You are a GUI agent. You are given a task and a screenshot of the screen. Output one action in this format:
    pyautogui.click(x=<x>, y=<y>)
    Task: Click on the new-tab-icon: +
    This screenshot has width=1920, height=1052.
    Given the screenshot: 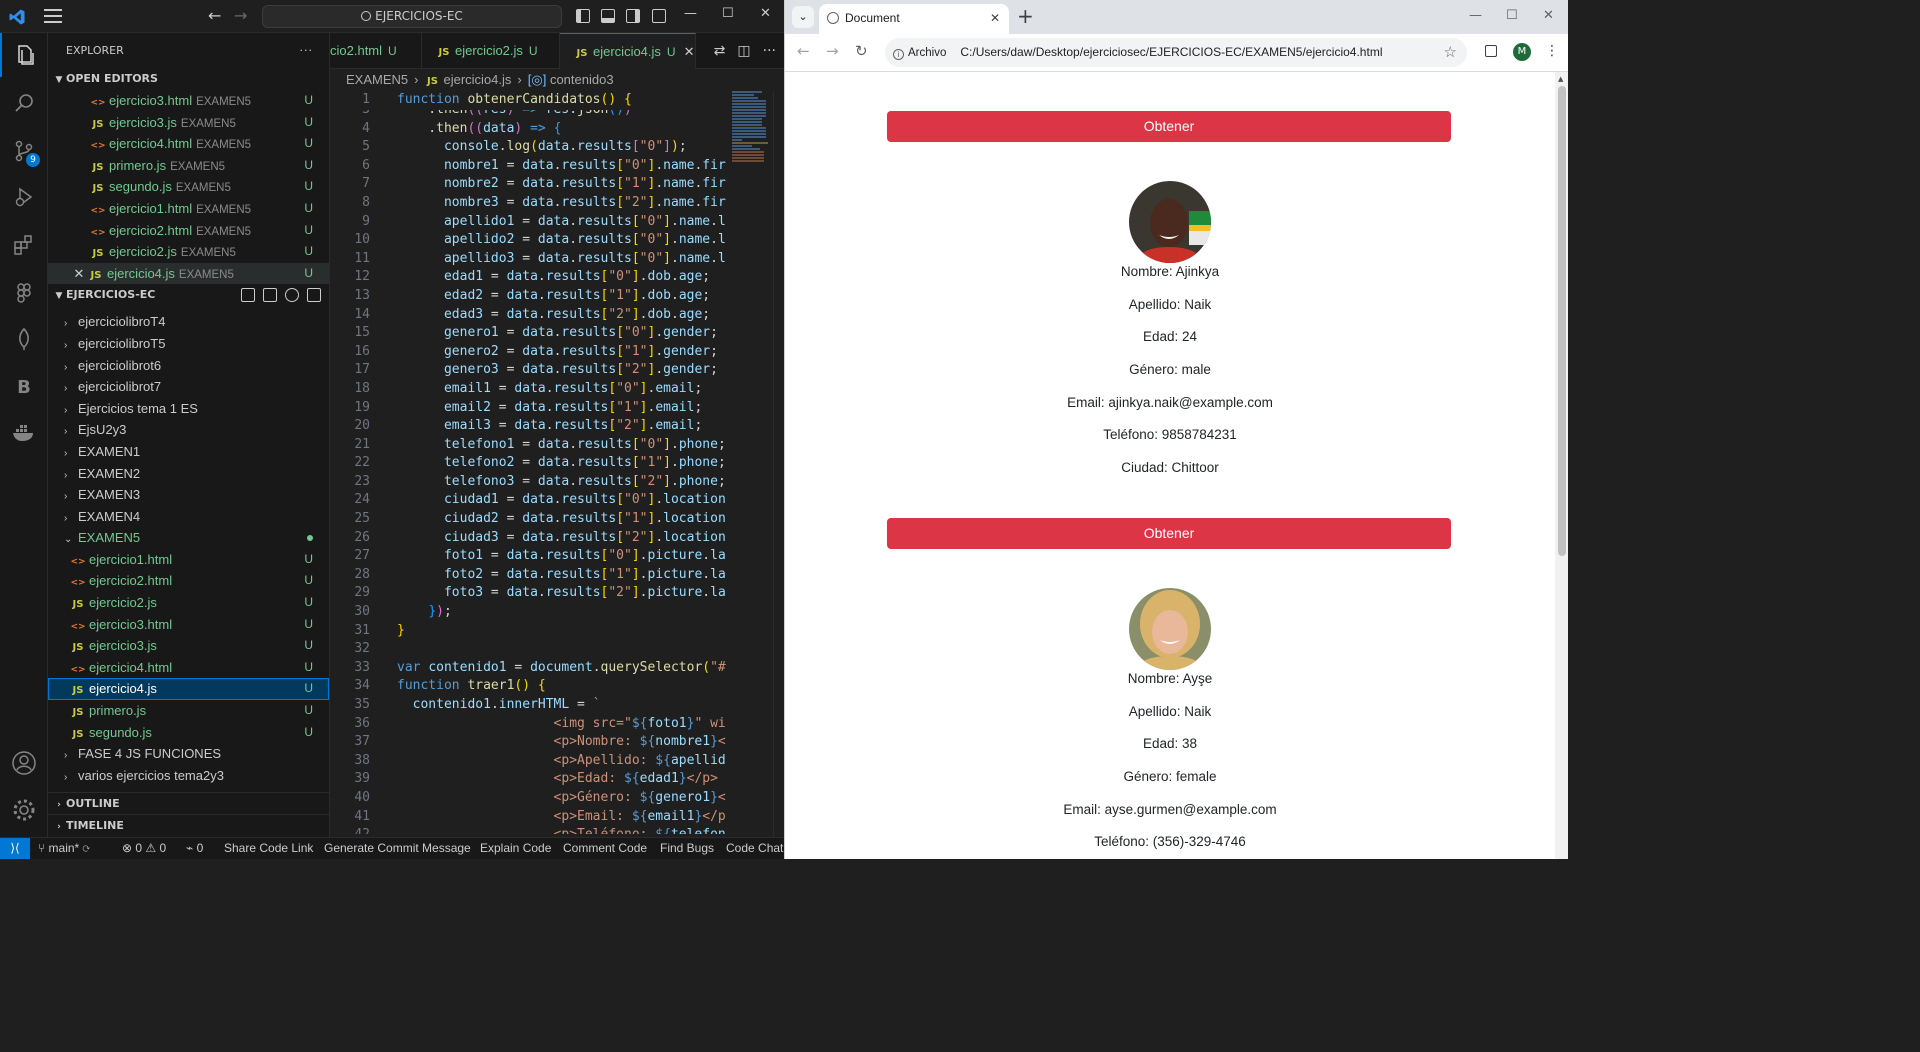 What is the action you would take?
    pyautogui.click(x=1025, y=16)
    